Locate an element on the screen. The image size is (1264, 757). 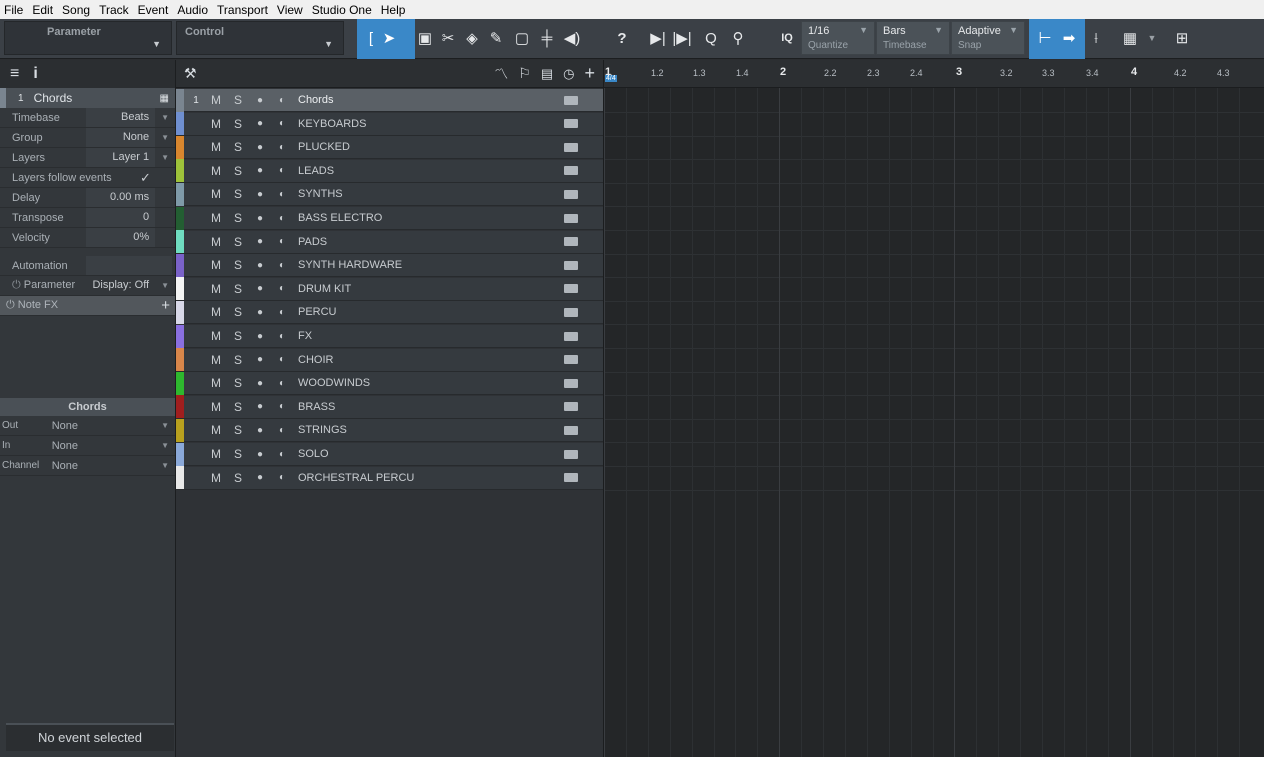
menu-item-song: Song is located at coordinates (76, 10).